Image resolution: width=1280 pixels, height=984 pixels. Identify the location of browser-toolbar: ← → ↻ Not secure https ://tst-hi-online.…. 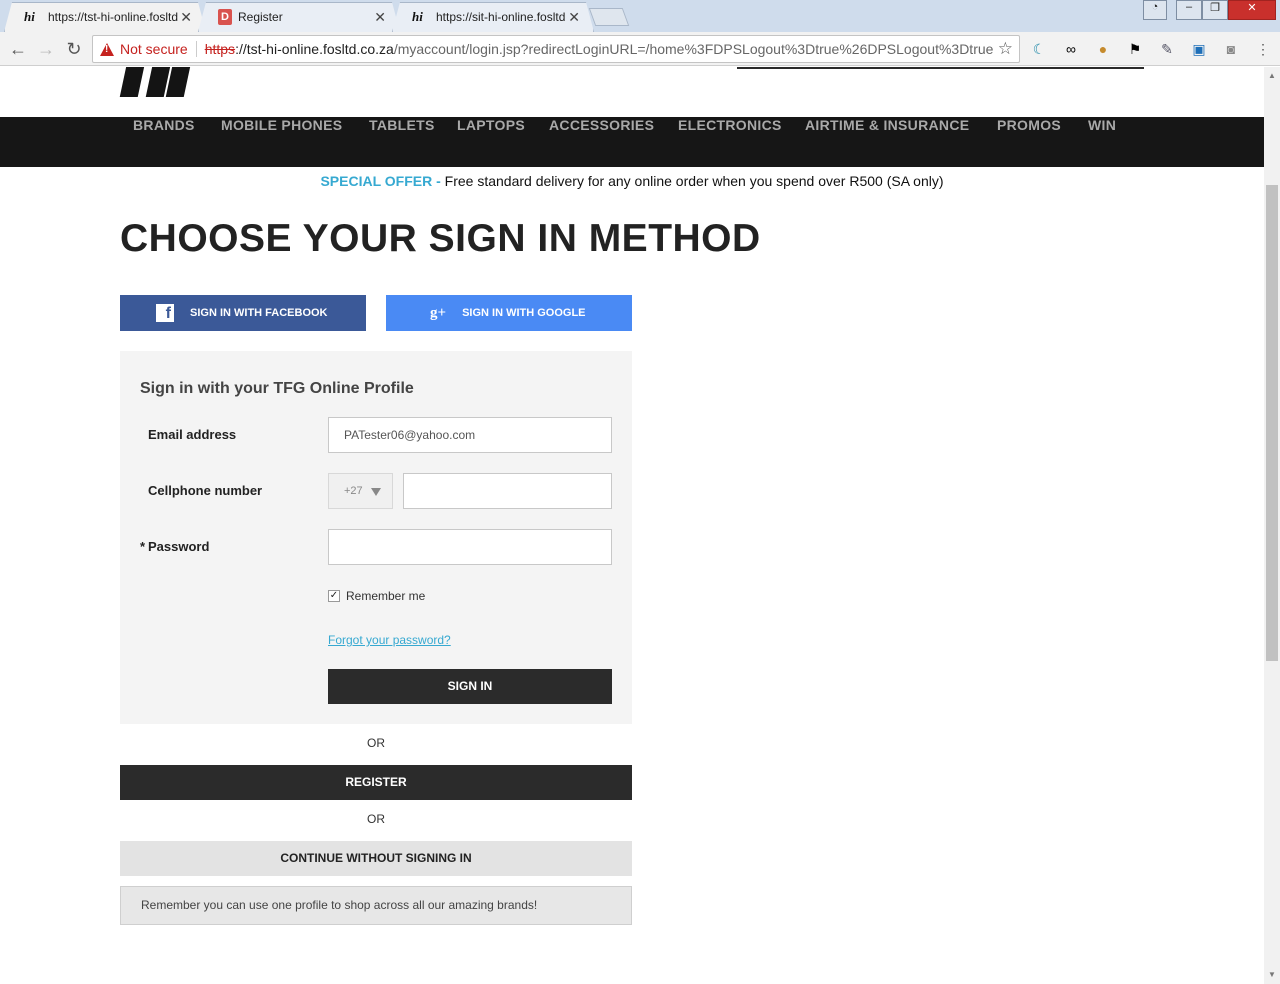
(640, 49).